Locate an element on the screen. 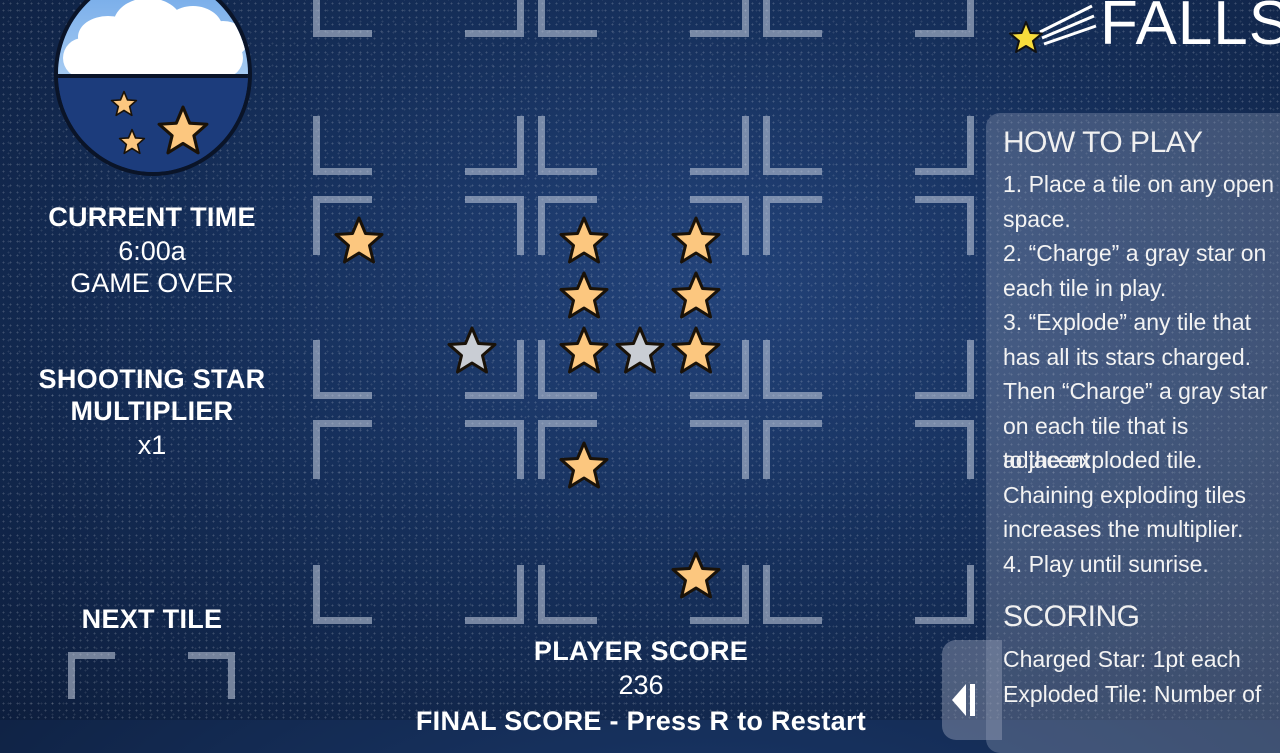  how-to-play-line: each tile in play. is located at coordinates (1085, 287).